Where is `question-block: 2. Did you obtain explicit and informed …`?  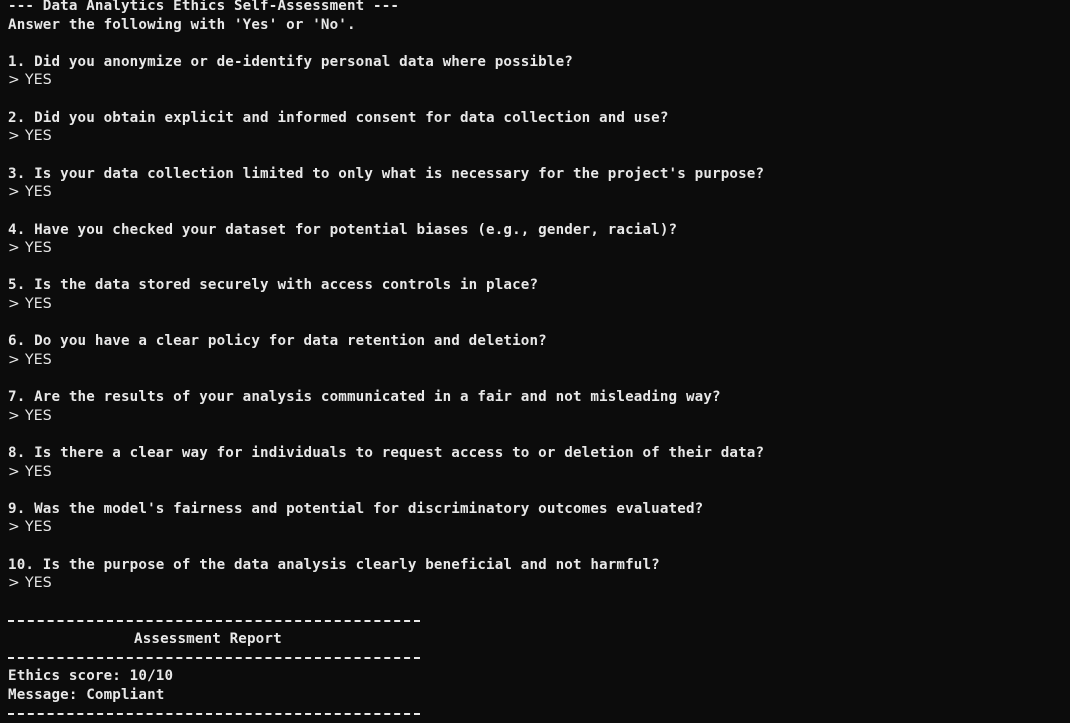
question-block: 2. Did you obtain explicit and informed … is located at coordinates (535, 137).